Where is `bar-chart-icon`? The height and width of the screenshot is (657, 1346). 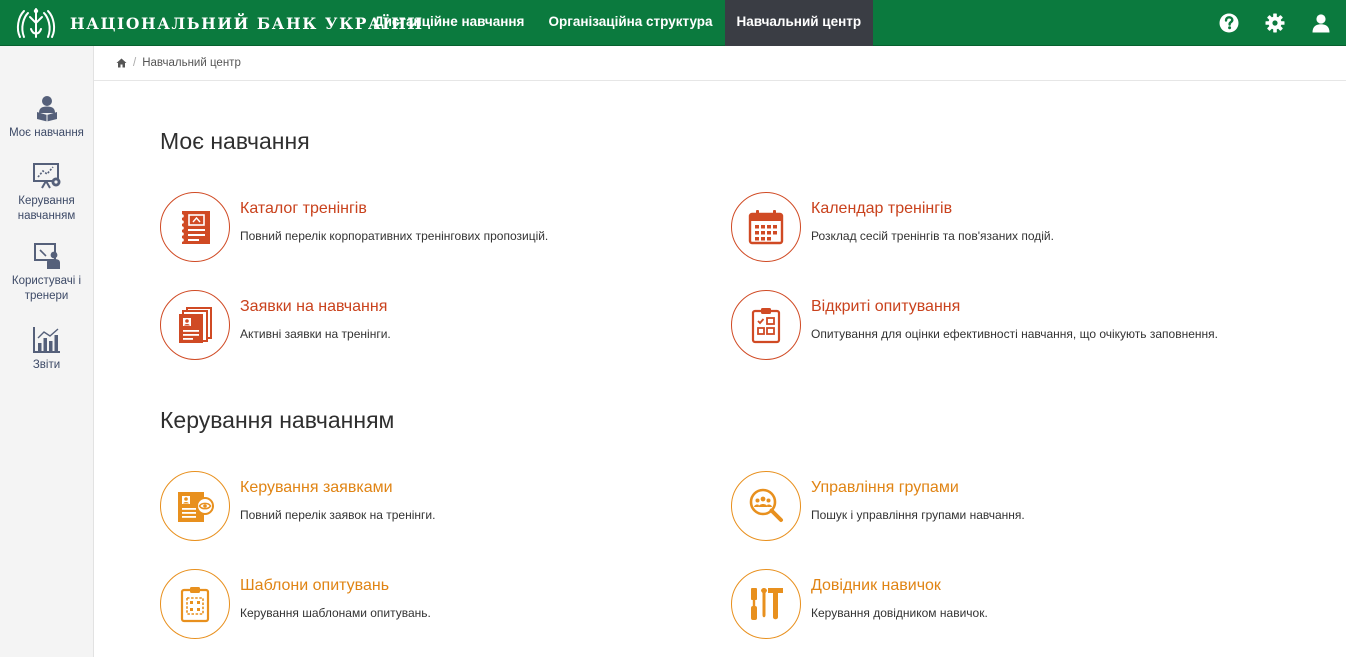
bar-chart-icon is located at coordinates (46, 340).